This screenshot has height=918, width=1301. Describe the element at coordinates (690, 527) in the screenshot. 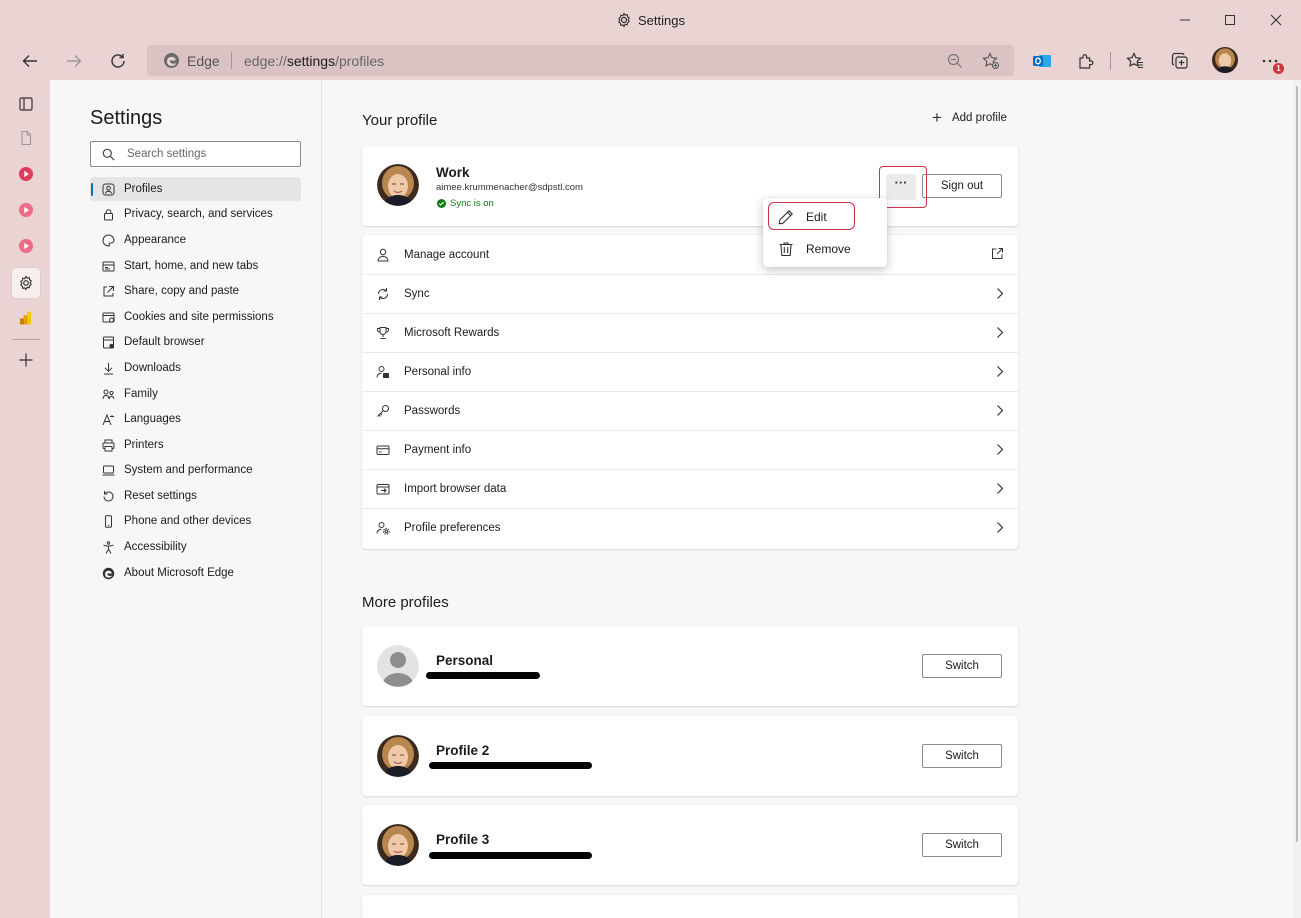

I see `row-profile-preferences: Profile preferences` at that location.